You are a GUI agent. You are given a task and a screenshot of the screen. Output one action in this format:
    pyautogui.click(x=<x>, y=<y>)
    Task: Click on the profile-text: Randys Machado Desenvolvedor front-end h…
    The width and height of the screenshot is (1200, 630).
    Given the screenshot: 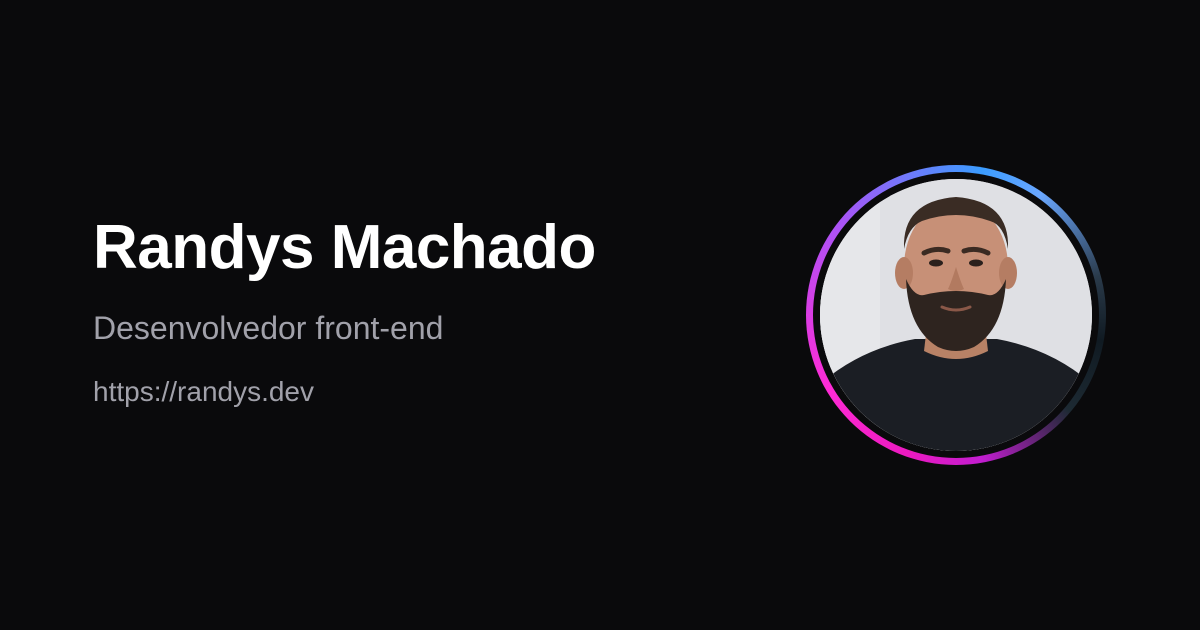 What is the action you would take?
    pyautogui.click(x=344, y=310)
    